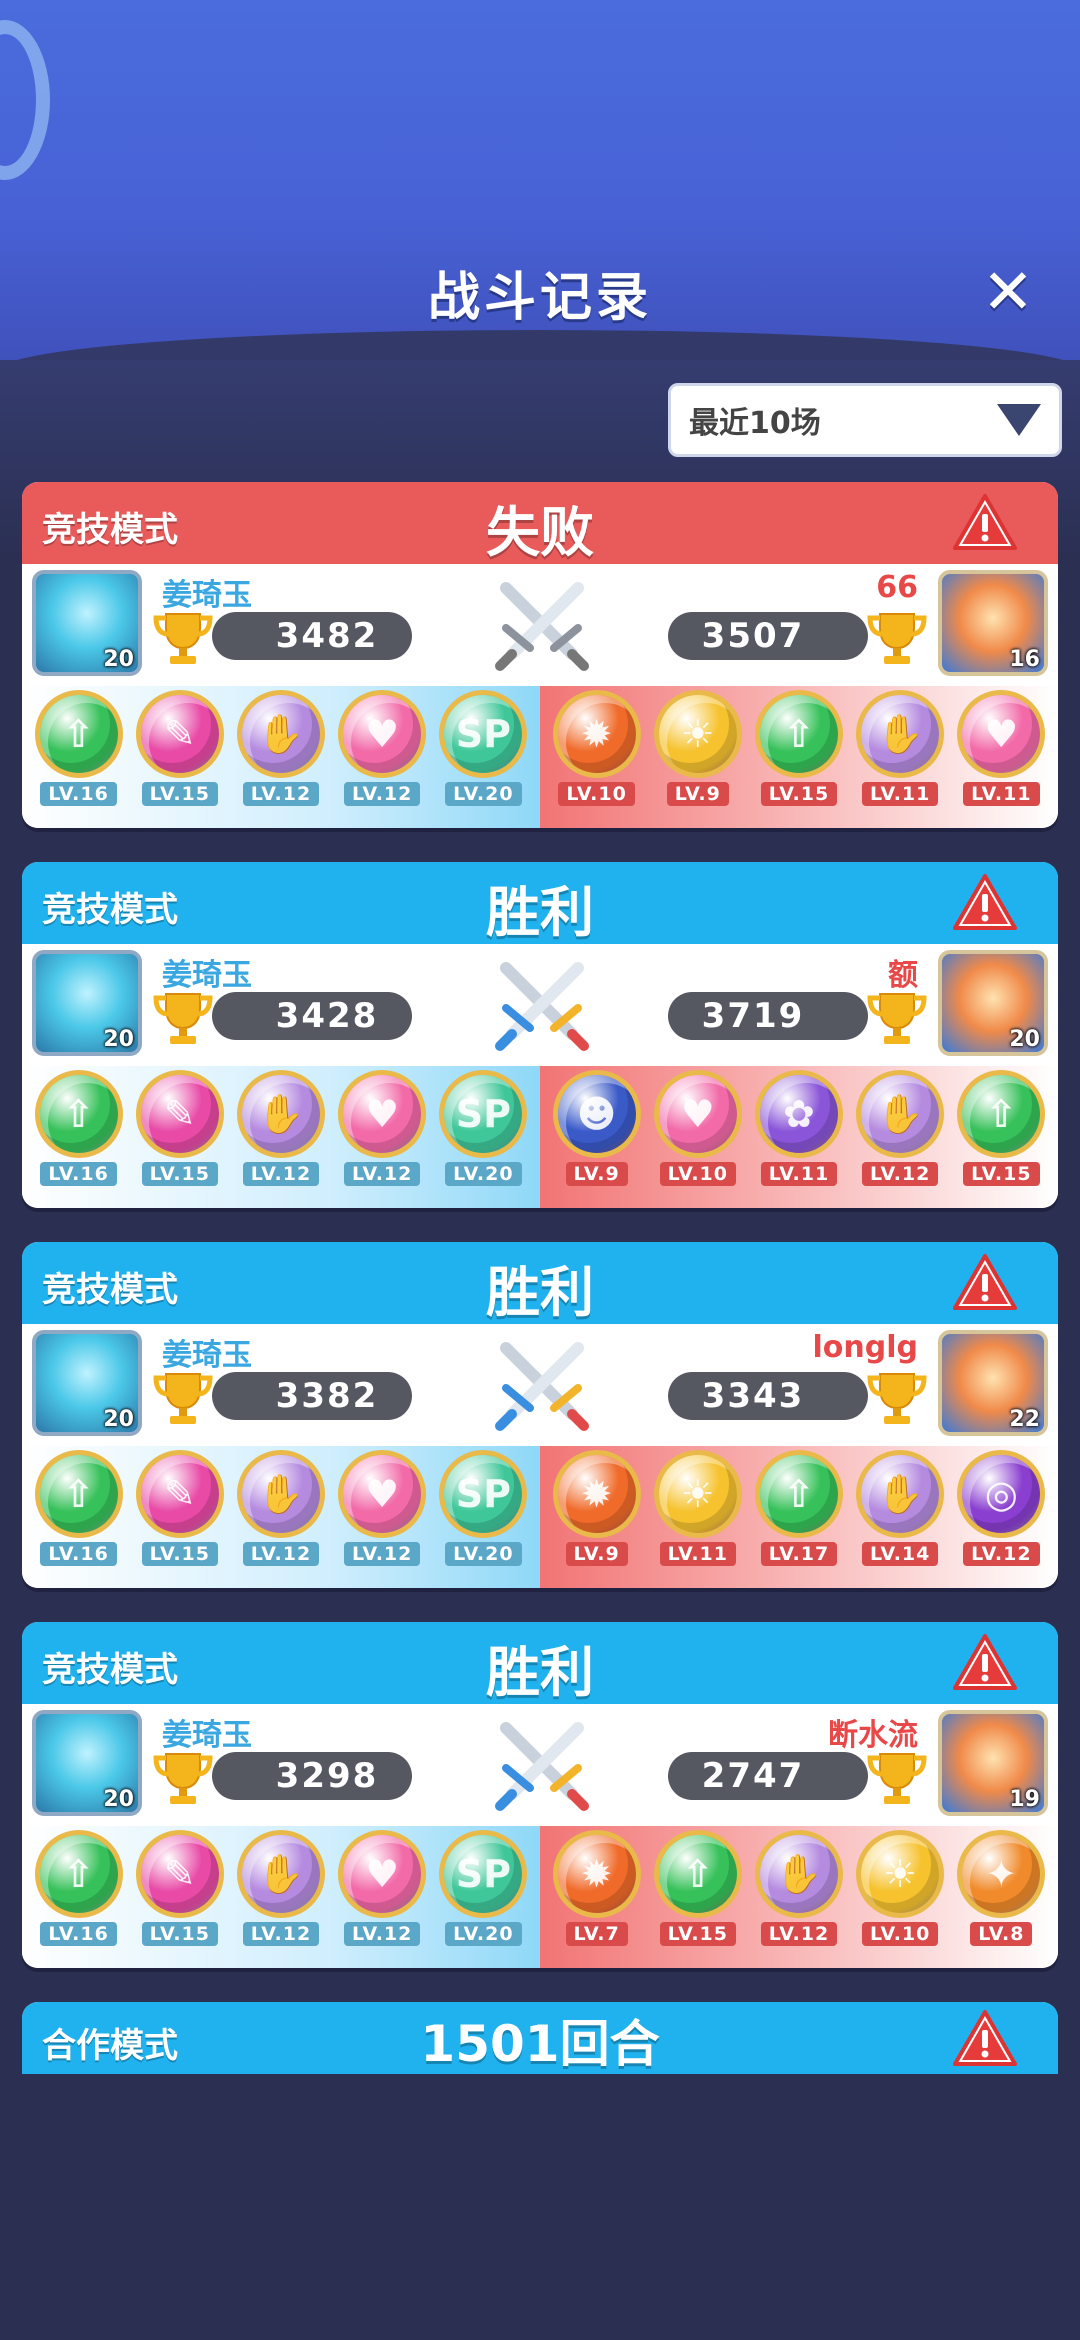  What do you see at coordinates (768, 636) in the screenshot?
I see `opponent-score: 3507` at bounding box center [768, 636].